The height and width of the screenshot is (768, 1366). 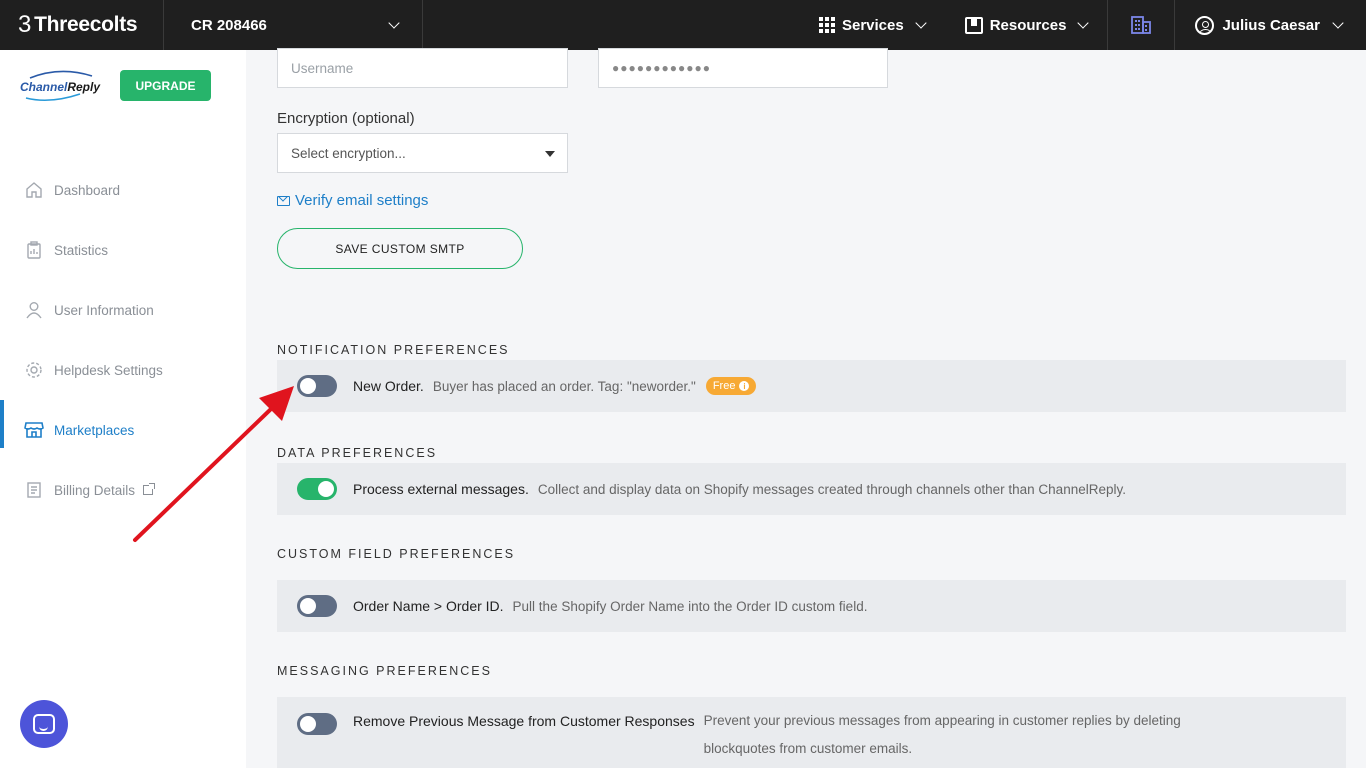 What do you see at coordinates (1205, 25) in the screenshot?
I see `user-circle-icon` at bounding box center [1205, 25].